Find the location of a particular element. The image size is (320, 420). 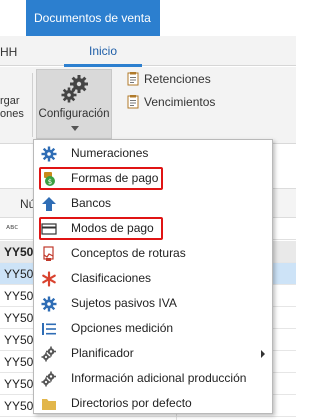

bank-icon is located at coordinates (49, 204).